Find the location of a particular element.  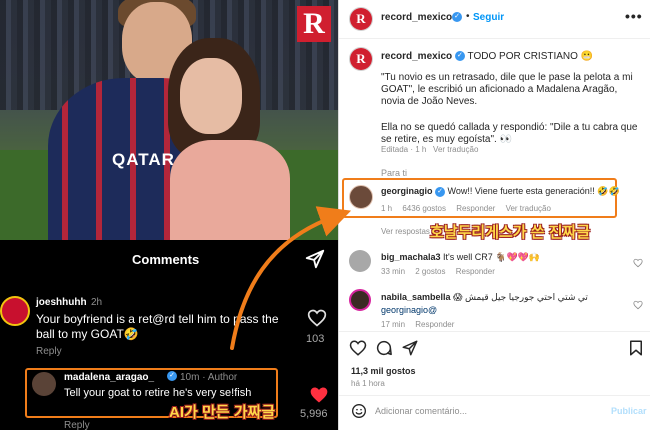

mention-link: georginagio@ is located at coordinates (409, 310).